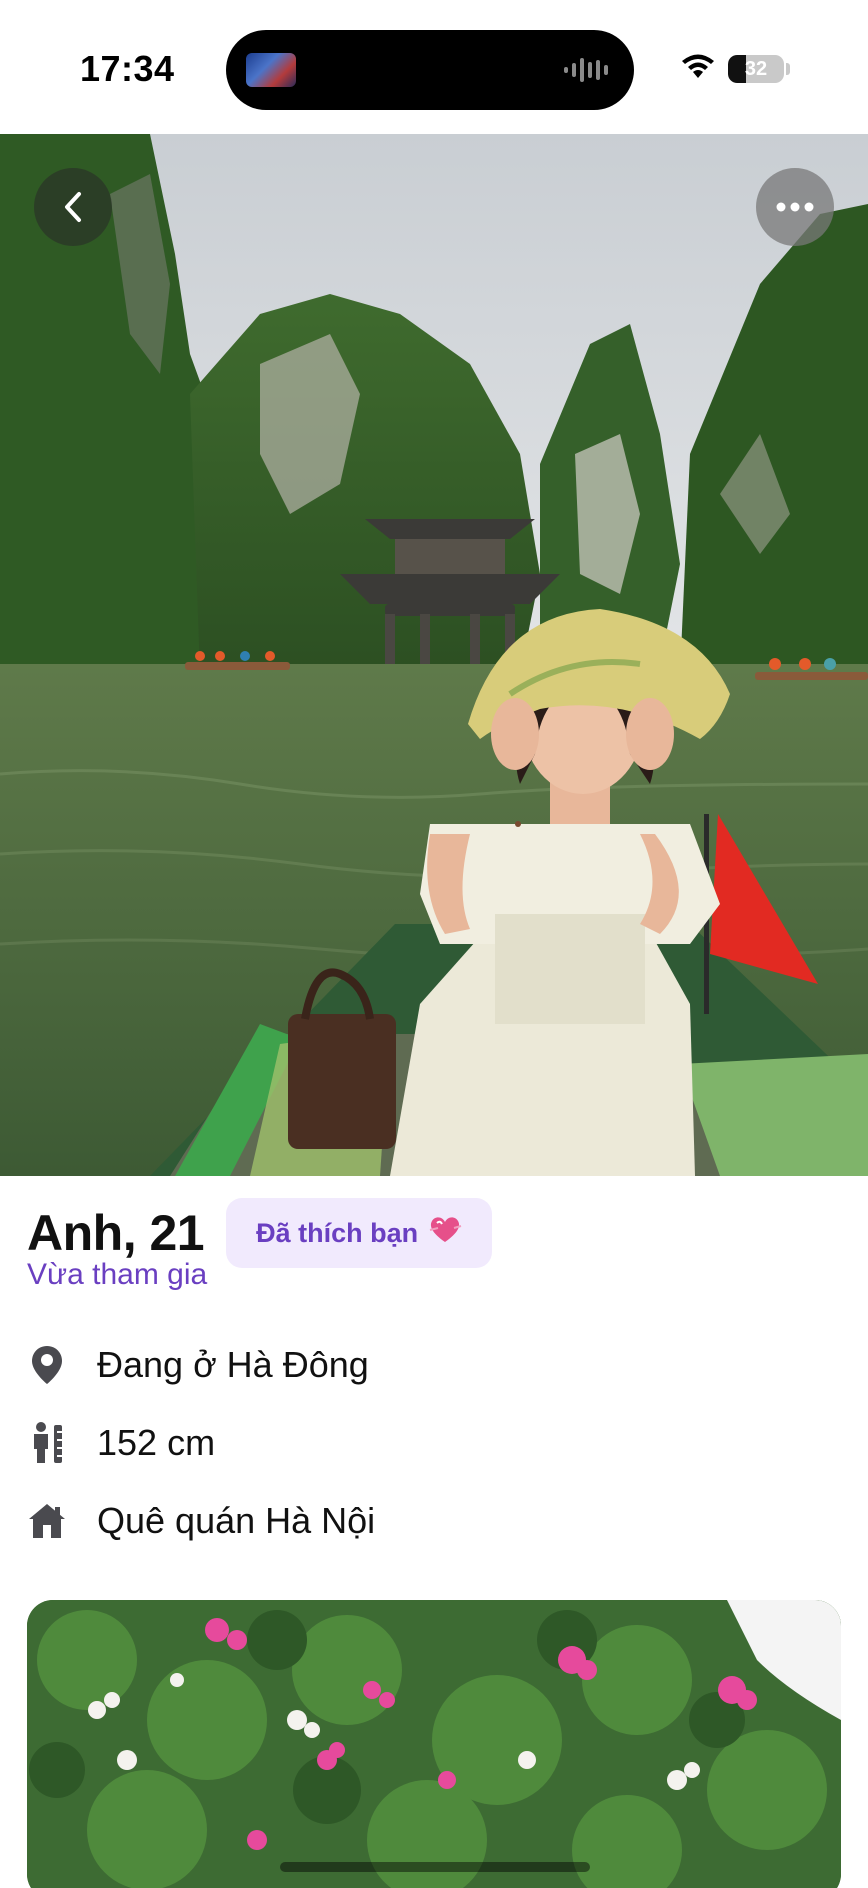 This screenshot has width=868, height=1888. What do you see at coordinates (156, 1442) in the screenshot?
I see `detail-height-text: 152 cm` at bounding box center [156, 1442].